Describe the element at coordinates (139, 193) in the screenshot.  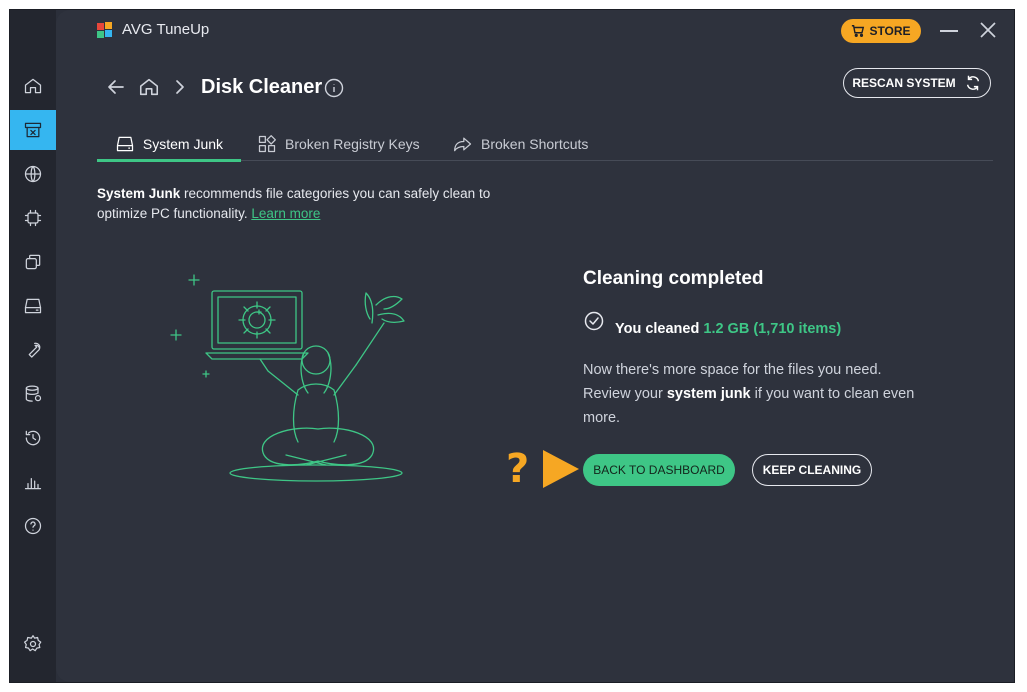
I see `description-bold: System Junk` at that location.